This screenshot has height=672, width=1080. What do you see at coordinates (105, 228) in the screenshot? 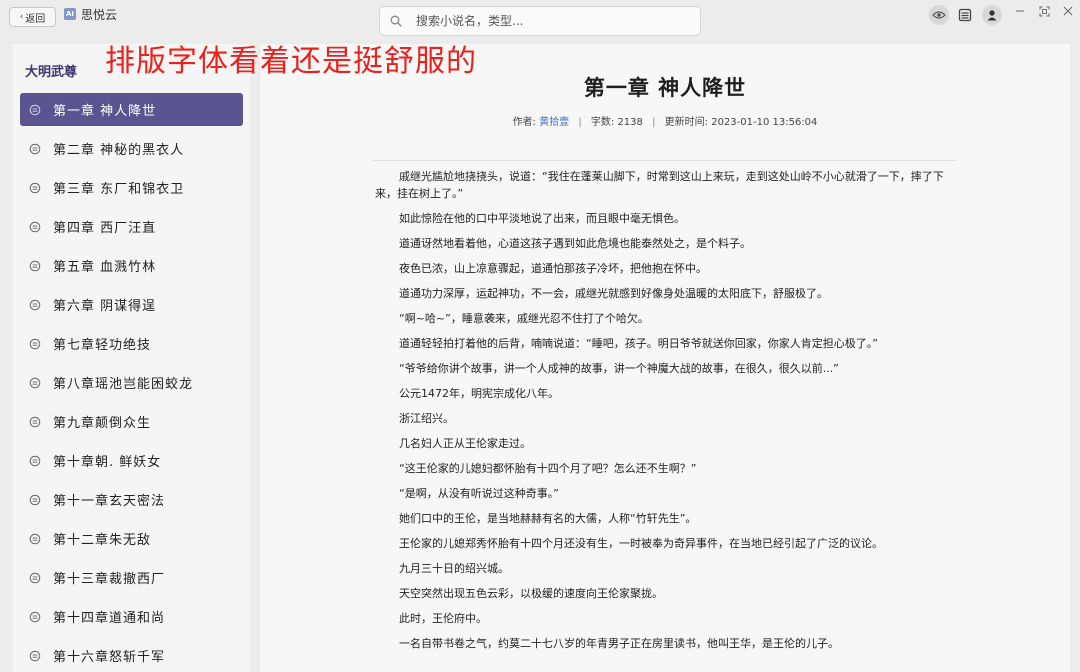
I see `chapter-item-label: 第四章 西厂汪直` at bounding box center [105, 228].